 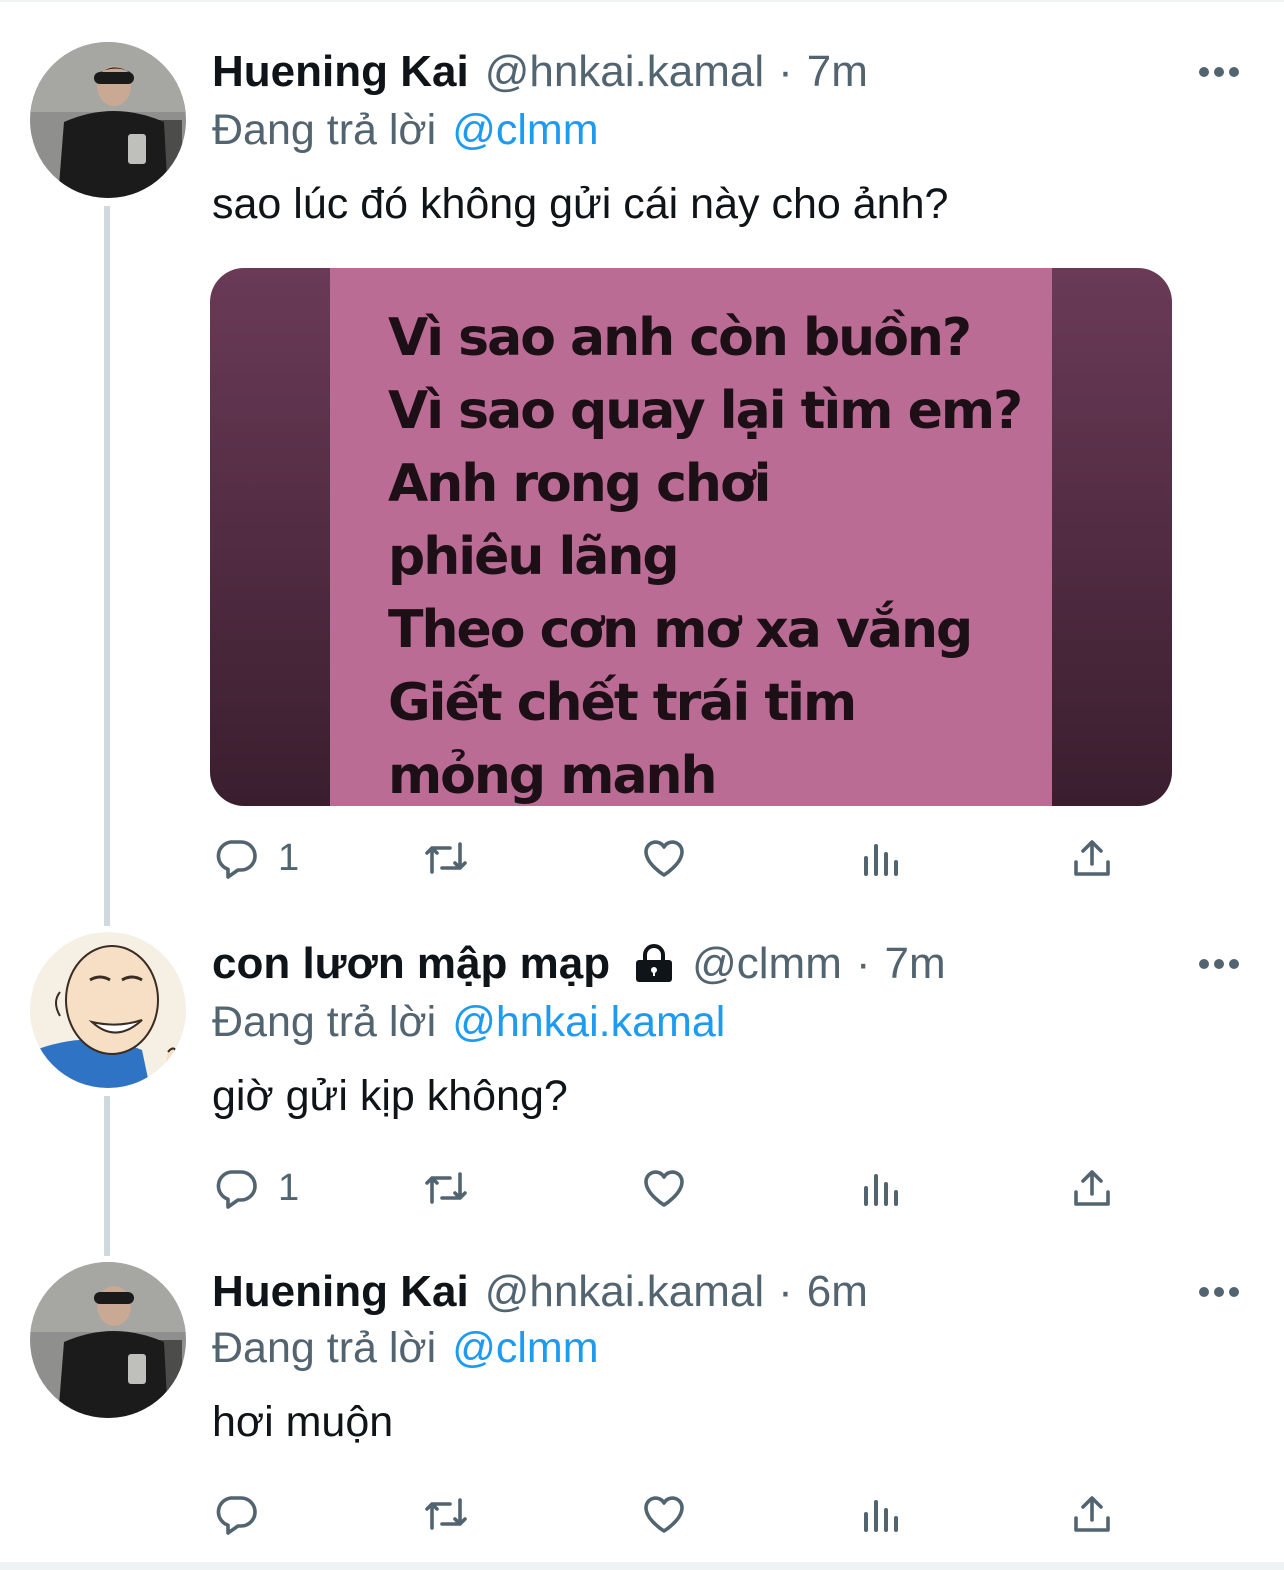 What do you see at coordinates (303, 1422) in the screenshot?
I see `tweet-text: hơi muộn` at bounding box center [303, 1422].